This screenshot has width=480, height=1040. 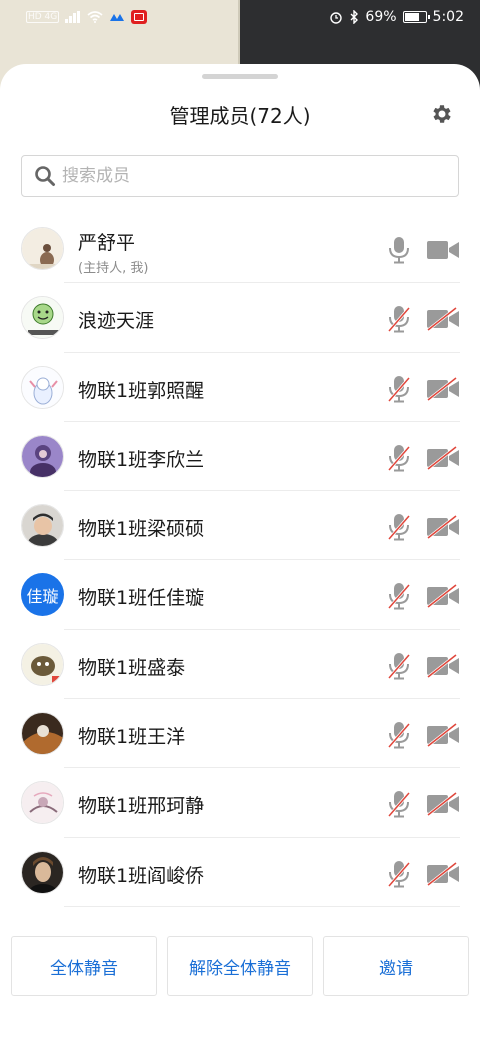 I want to click on member-role: (主持人, 我), so click(x=113, y=268).